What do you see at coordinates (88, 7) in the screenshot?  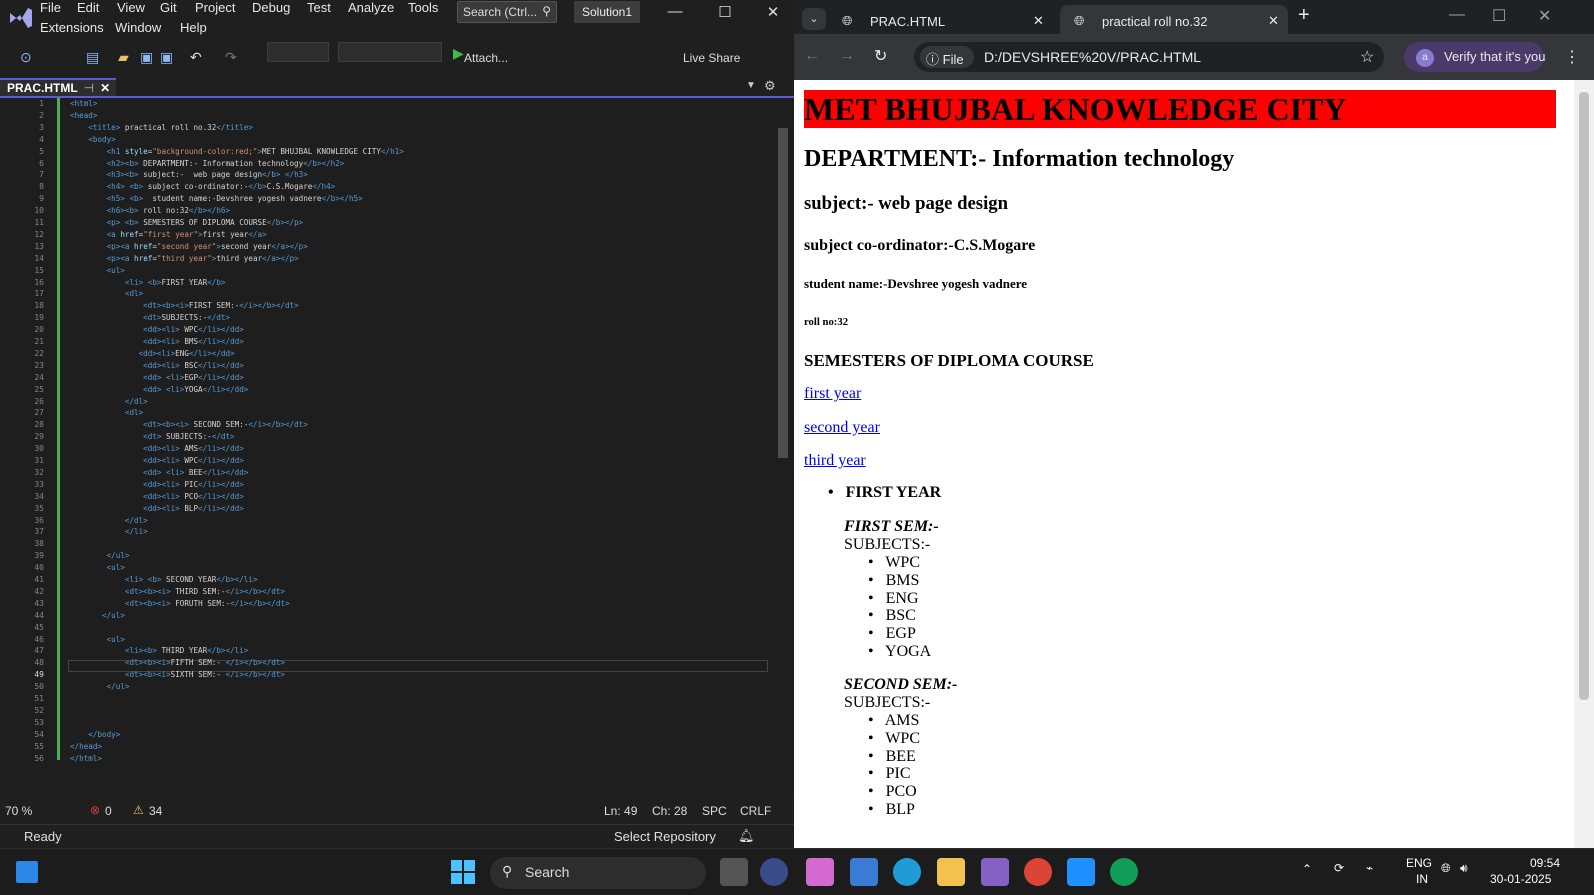 I see `menu-edit: Edit` at bounding box center [88, 7].